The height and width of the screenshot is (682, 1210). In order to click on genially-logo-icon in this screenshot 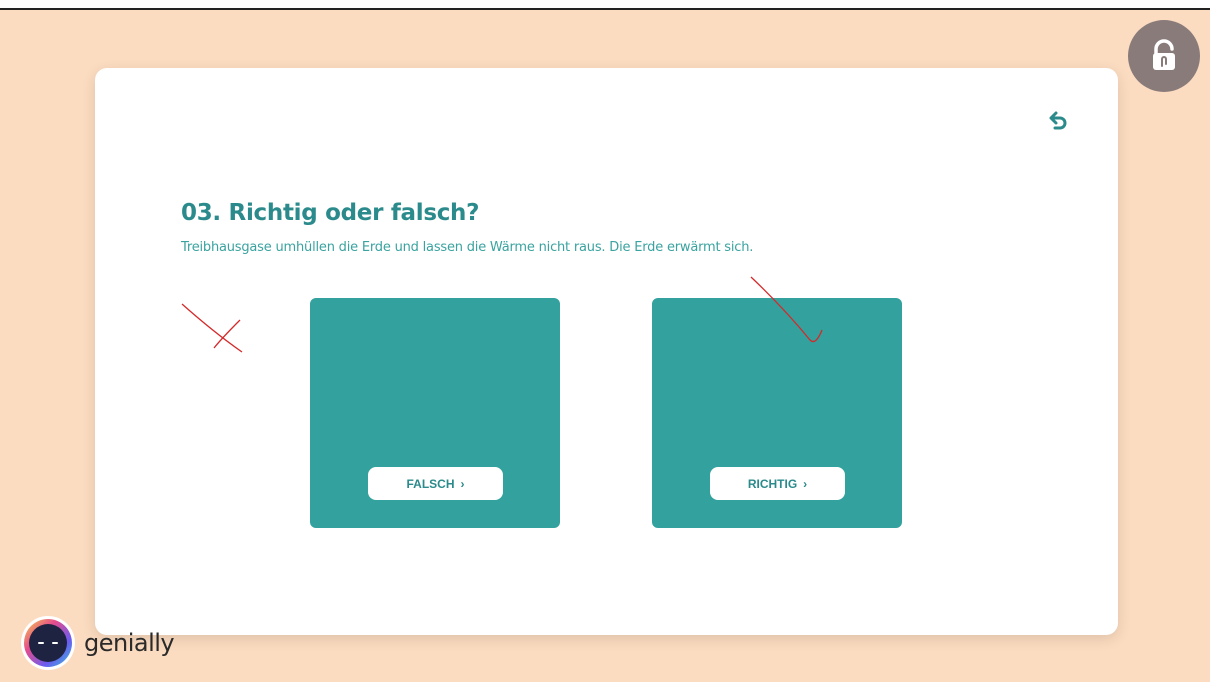, I will do `click(48, 643)`.